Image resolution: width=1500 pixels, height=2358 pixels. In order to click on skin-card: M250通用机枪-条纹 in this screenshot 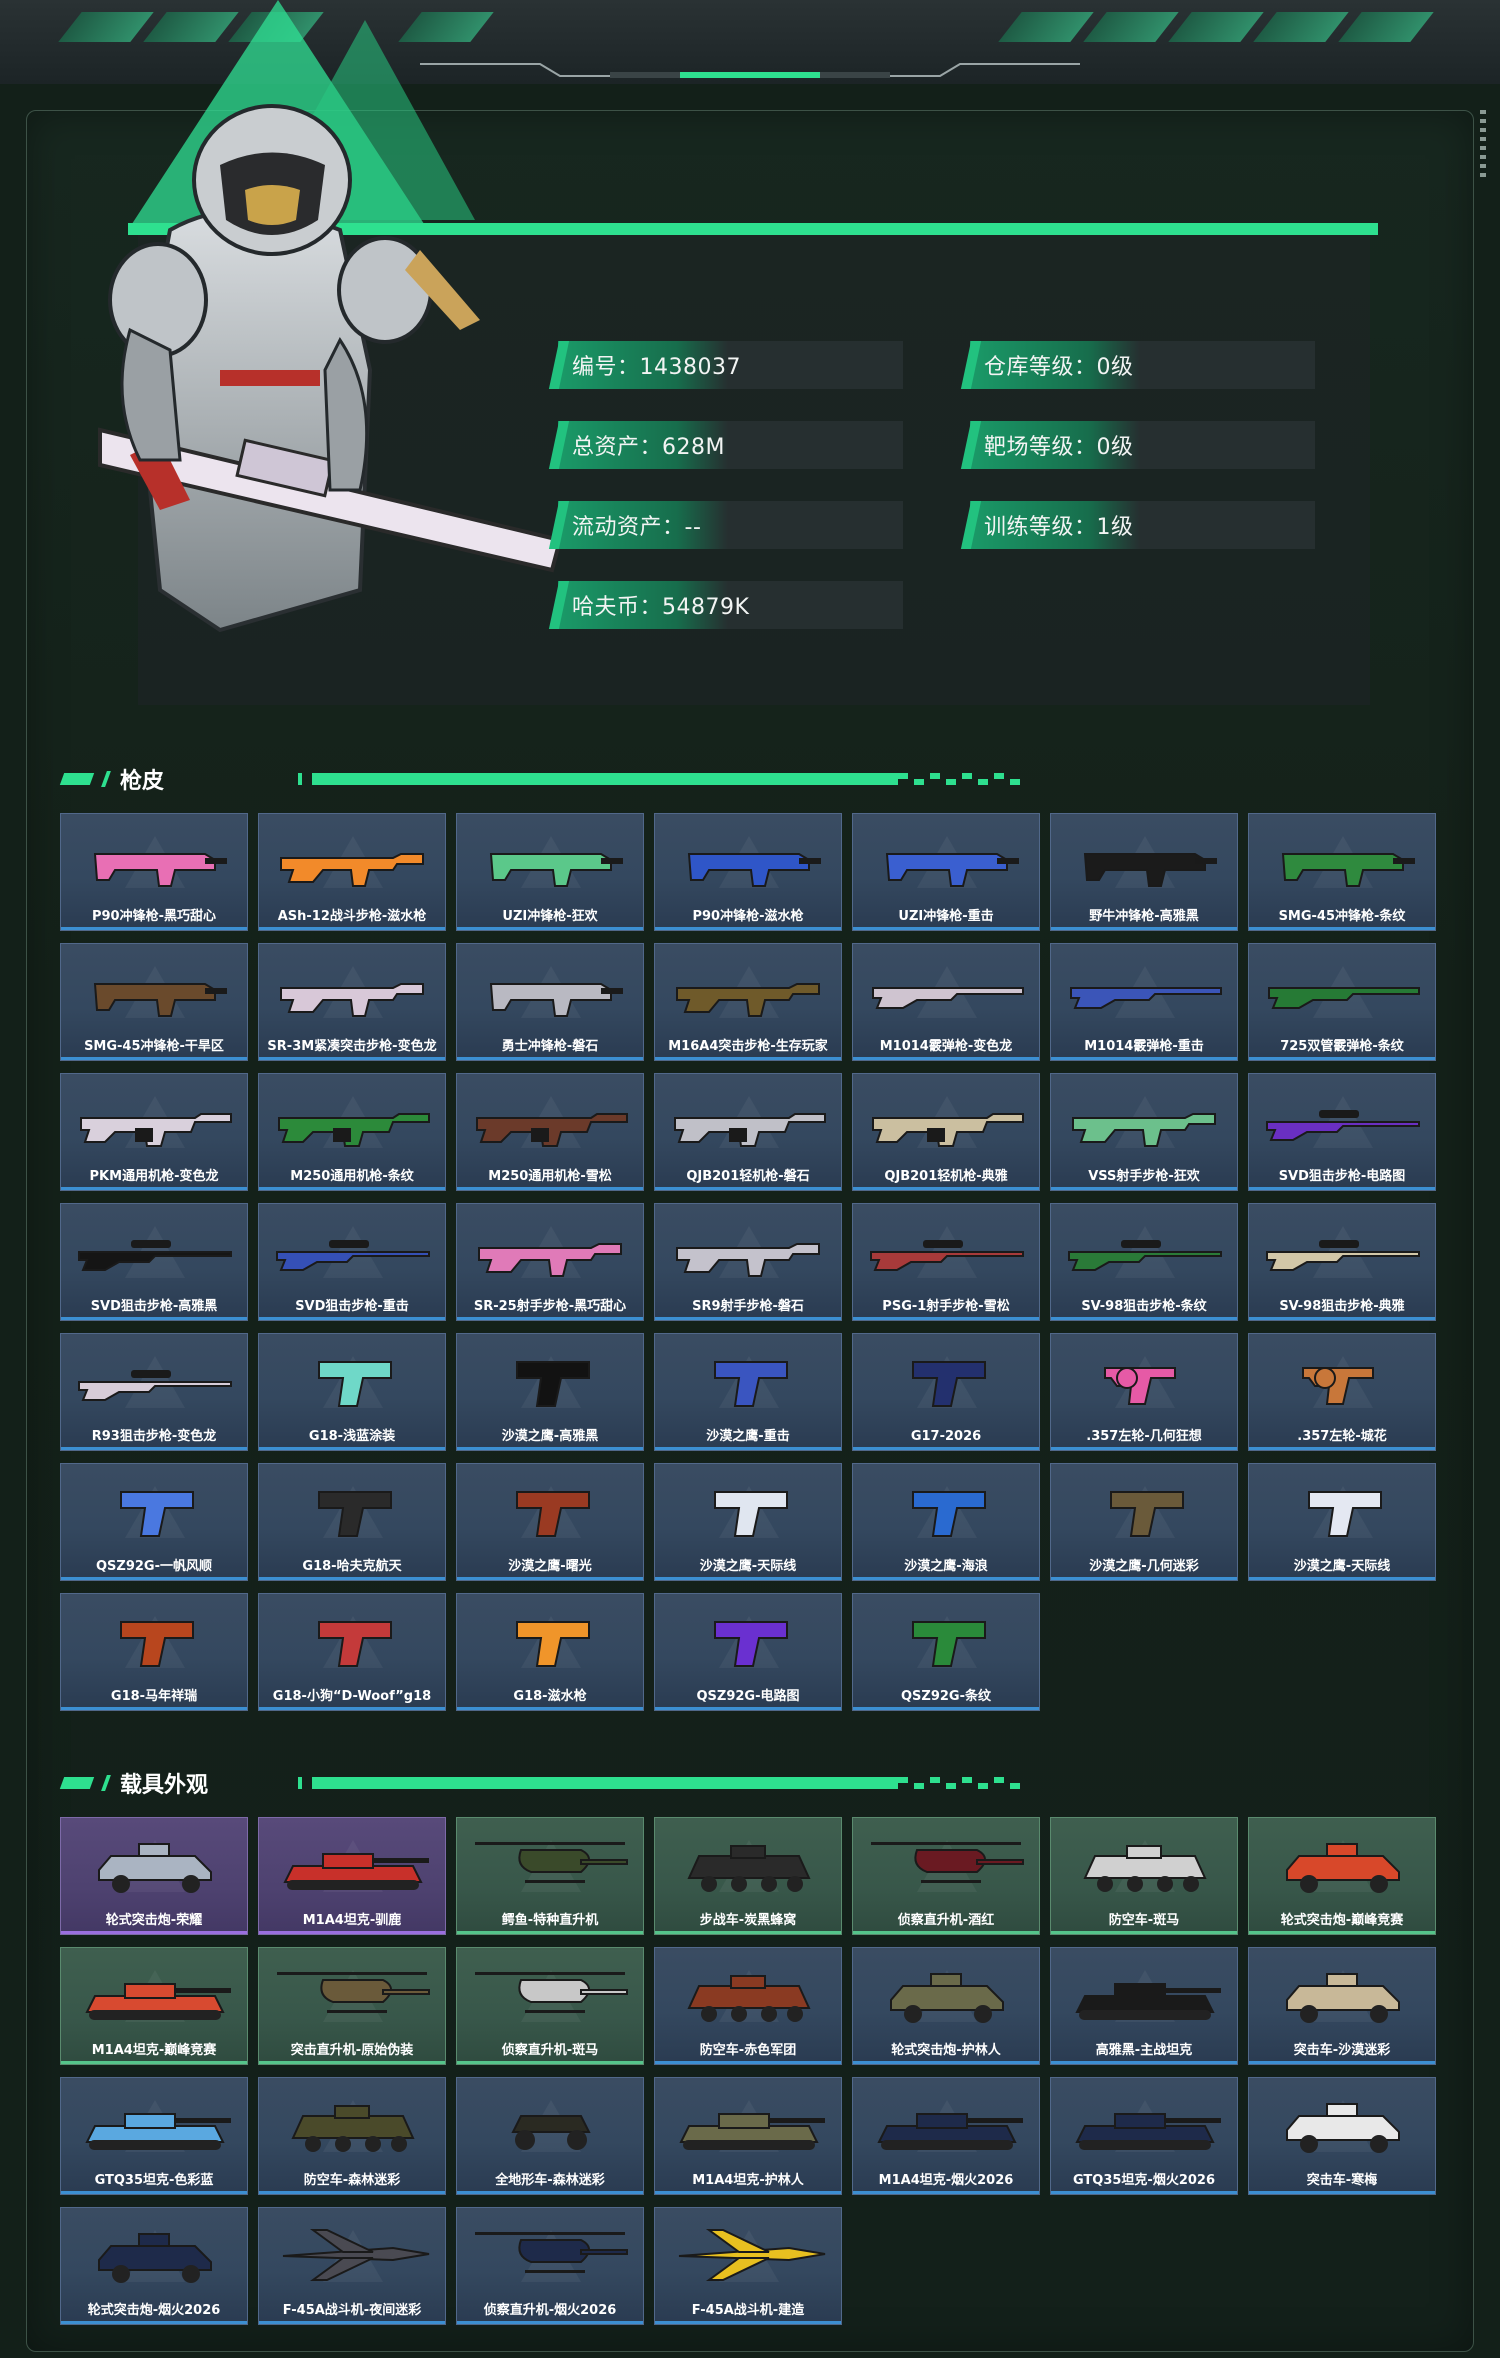, I will do `click(352, 1132)`.